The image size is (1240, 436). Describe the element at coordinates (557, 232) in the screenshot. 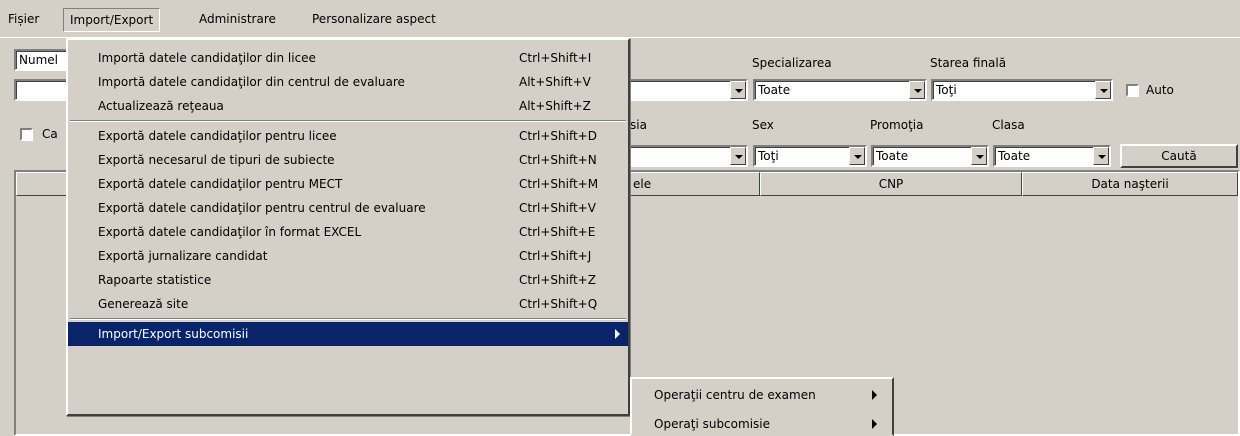

I see `menu-item-shortcut: Ctrl+Shift+E` at that location.